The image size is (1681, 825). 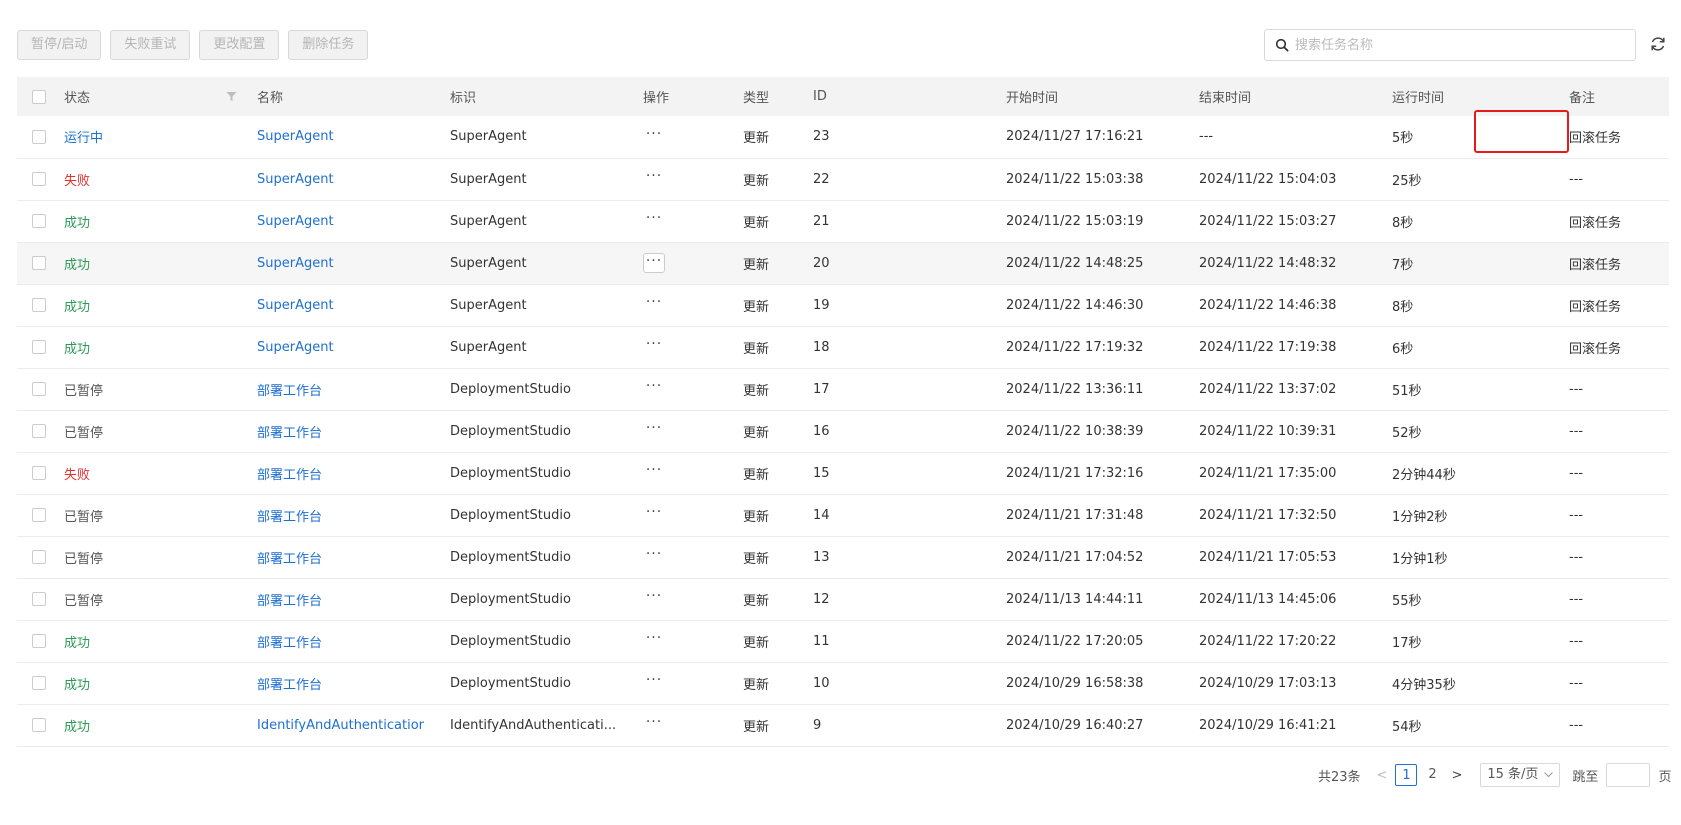 I want to click on header-start-time: 开始时间, so click(x=1032, y=98).